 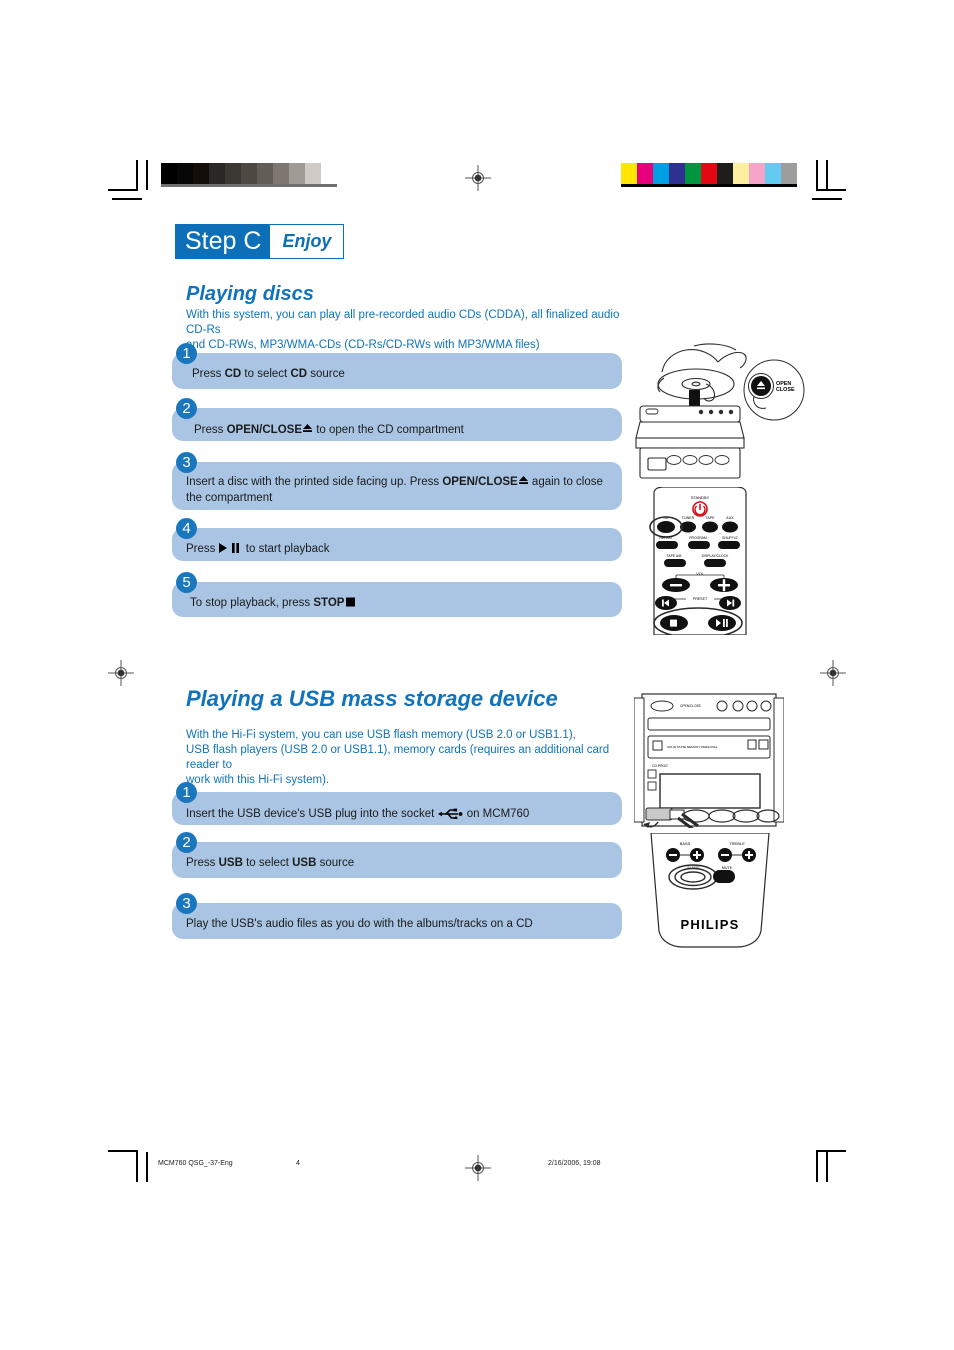 What do you see at coordinates (666, 518) in the screenshot?
I see `remote-btn-cd-label: CD` at bounding box center [666, 518].